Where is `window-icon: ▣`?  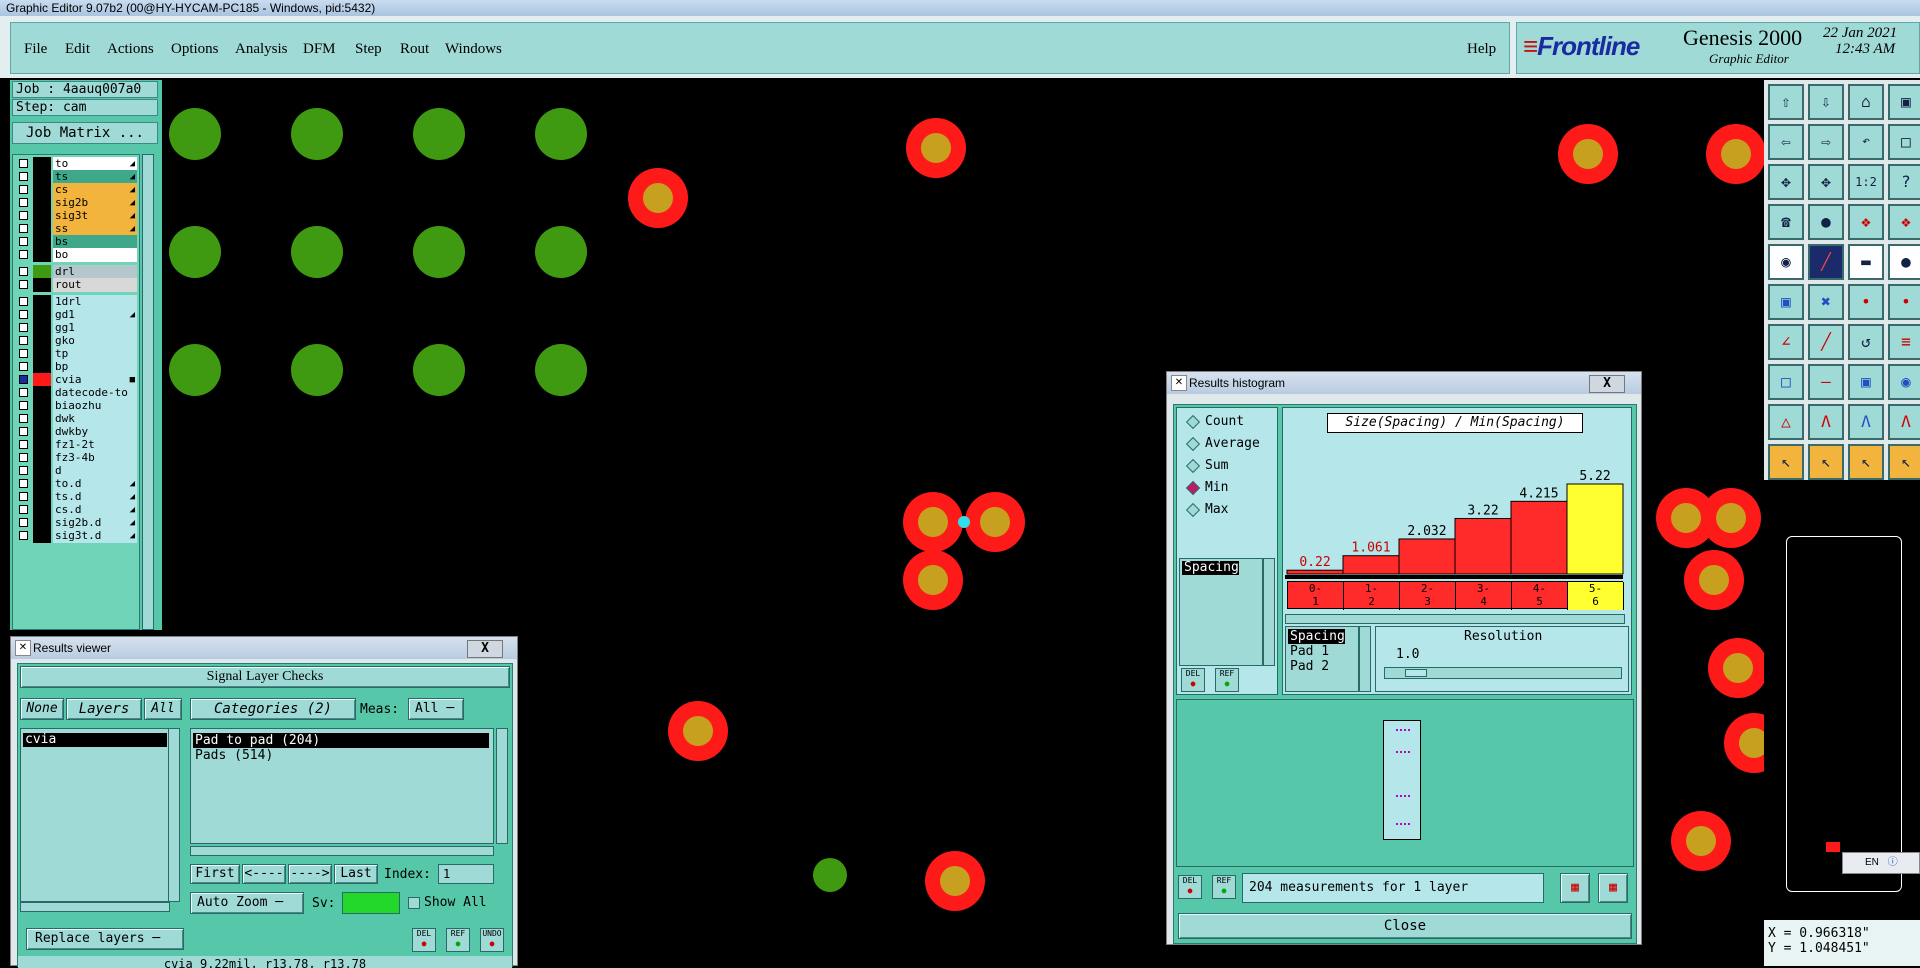
window-icon: ▣ is located at coordinates (1904, 102).